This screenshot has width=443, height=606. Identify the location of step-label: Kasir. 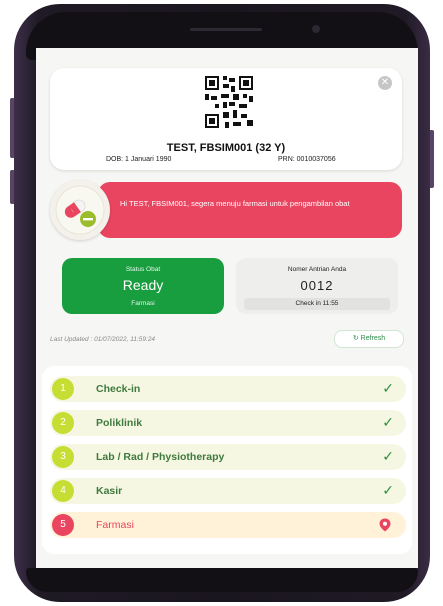
(109, 491).